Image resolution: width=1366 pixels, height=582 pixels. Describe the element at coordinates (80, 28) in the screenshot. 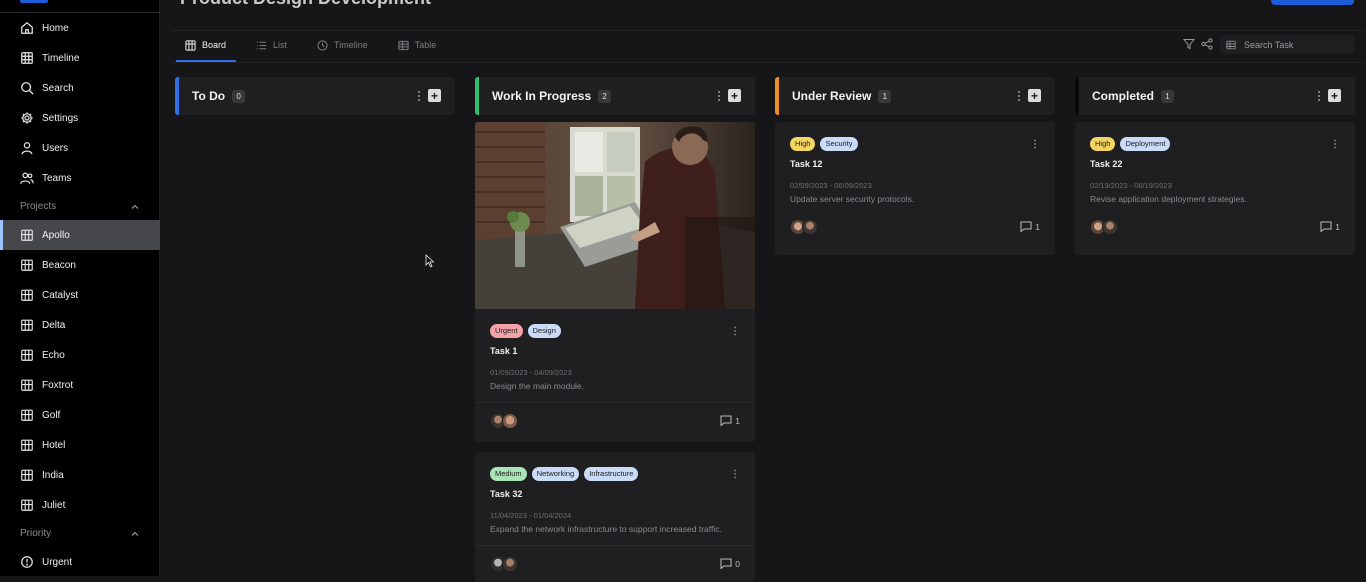

I see `sidebar-item-home: Home` at that location.